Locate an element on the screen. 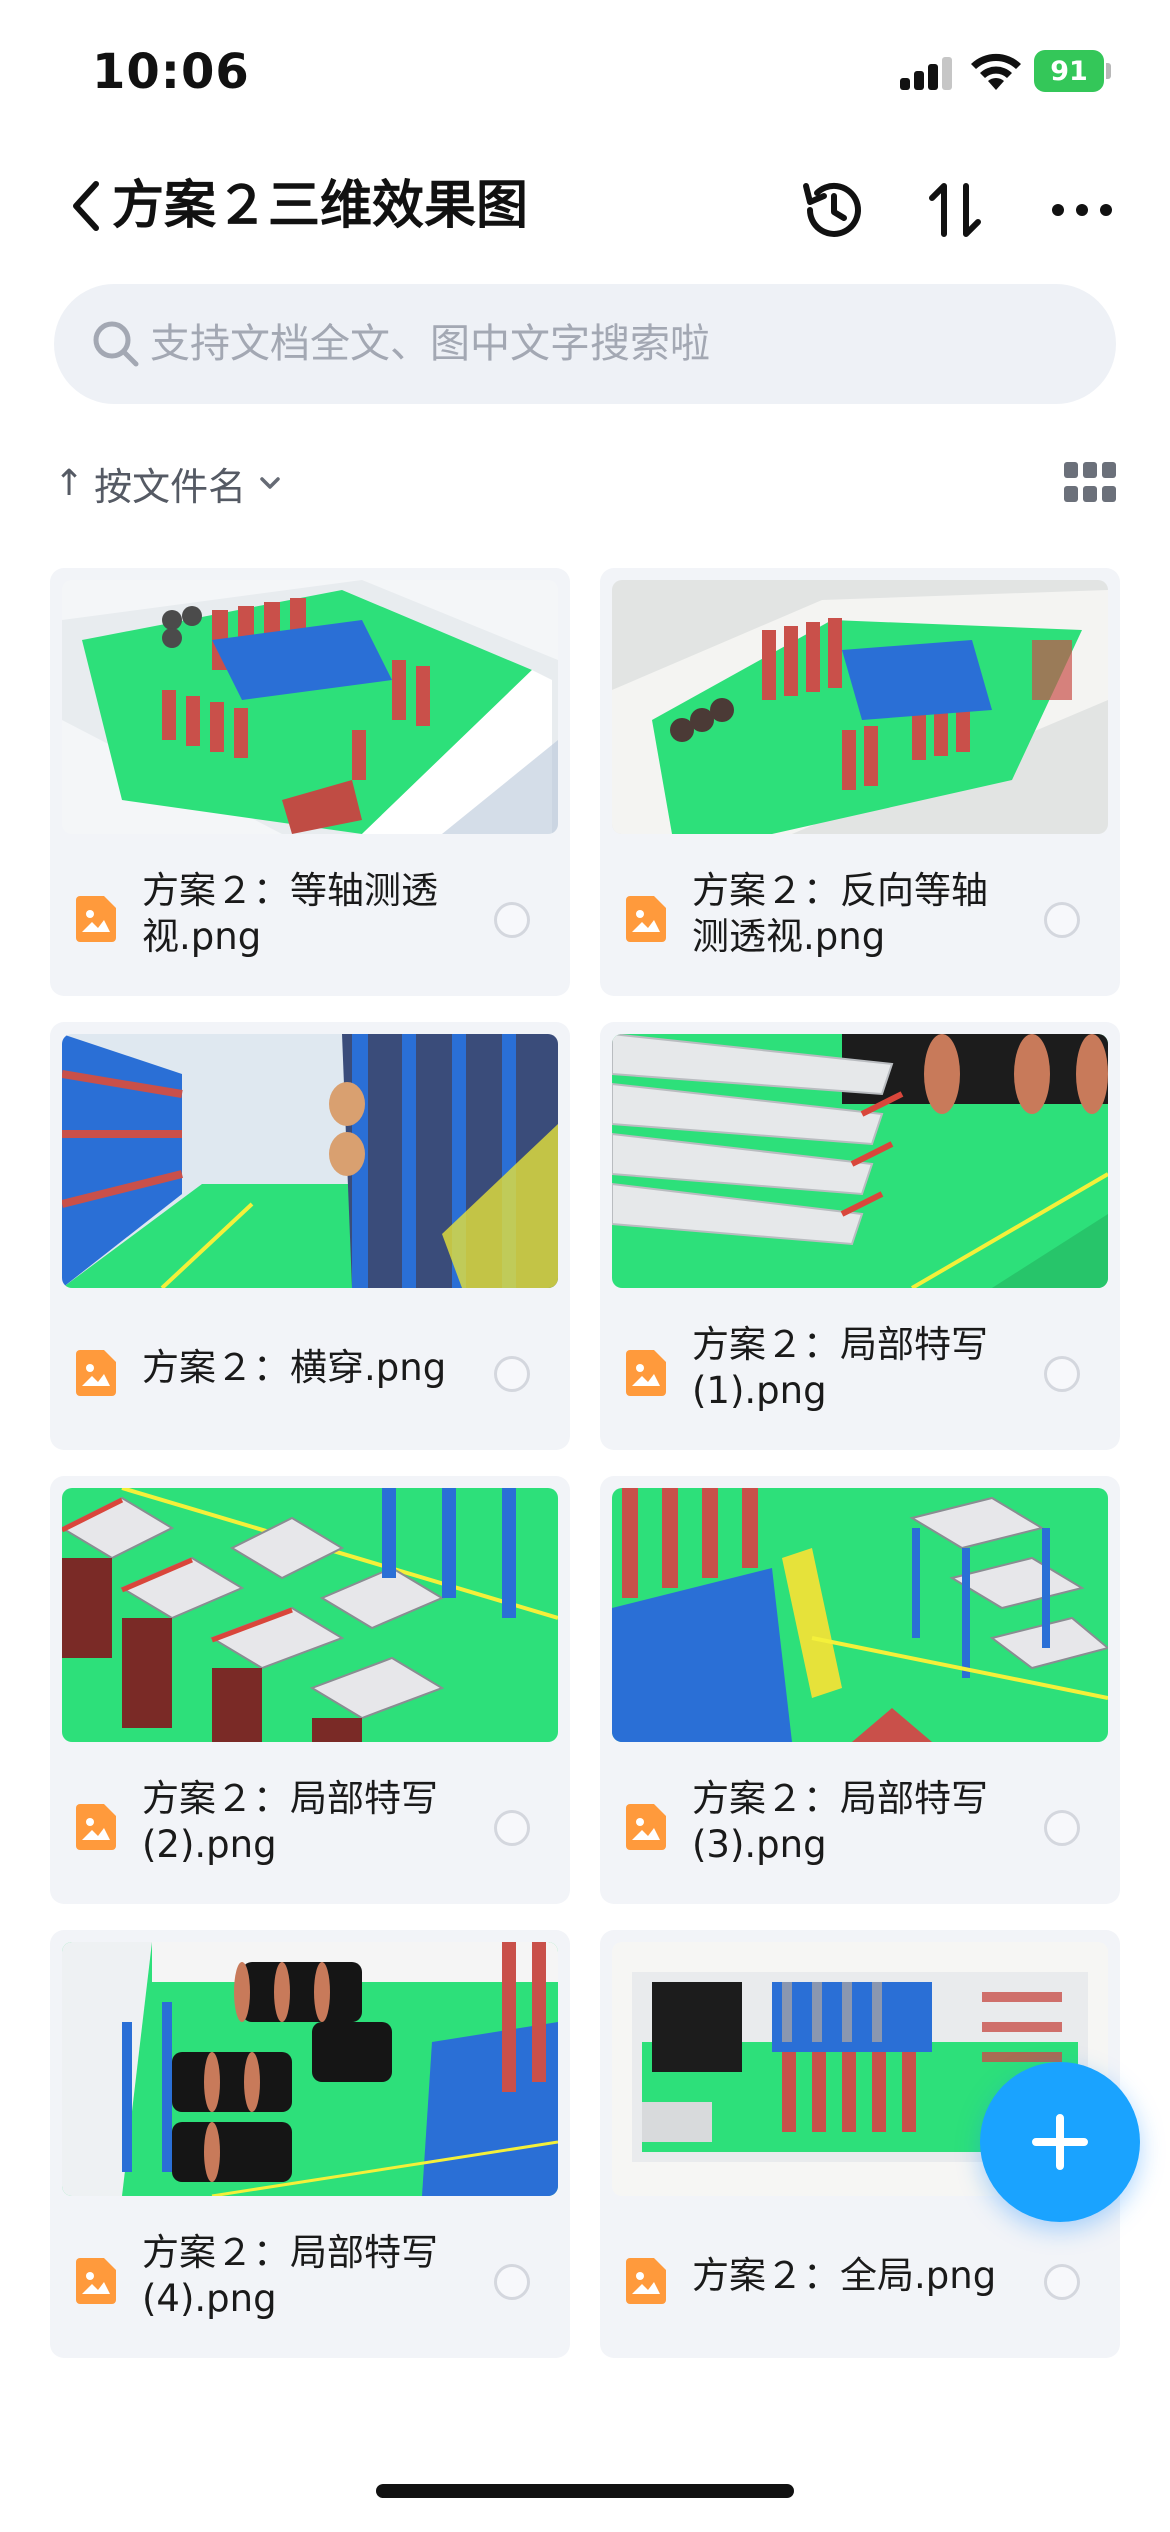 The image size is (1170, 2532). sort-order-icon is located at coordinates (956, 210).